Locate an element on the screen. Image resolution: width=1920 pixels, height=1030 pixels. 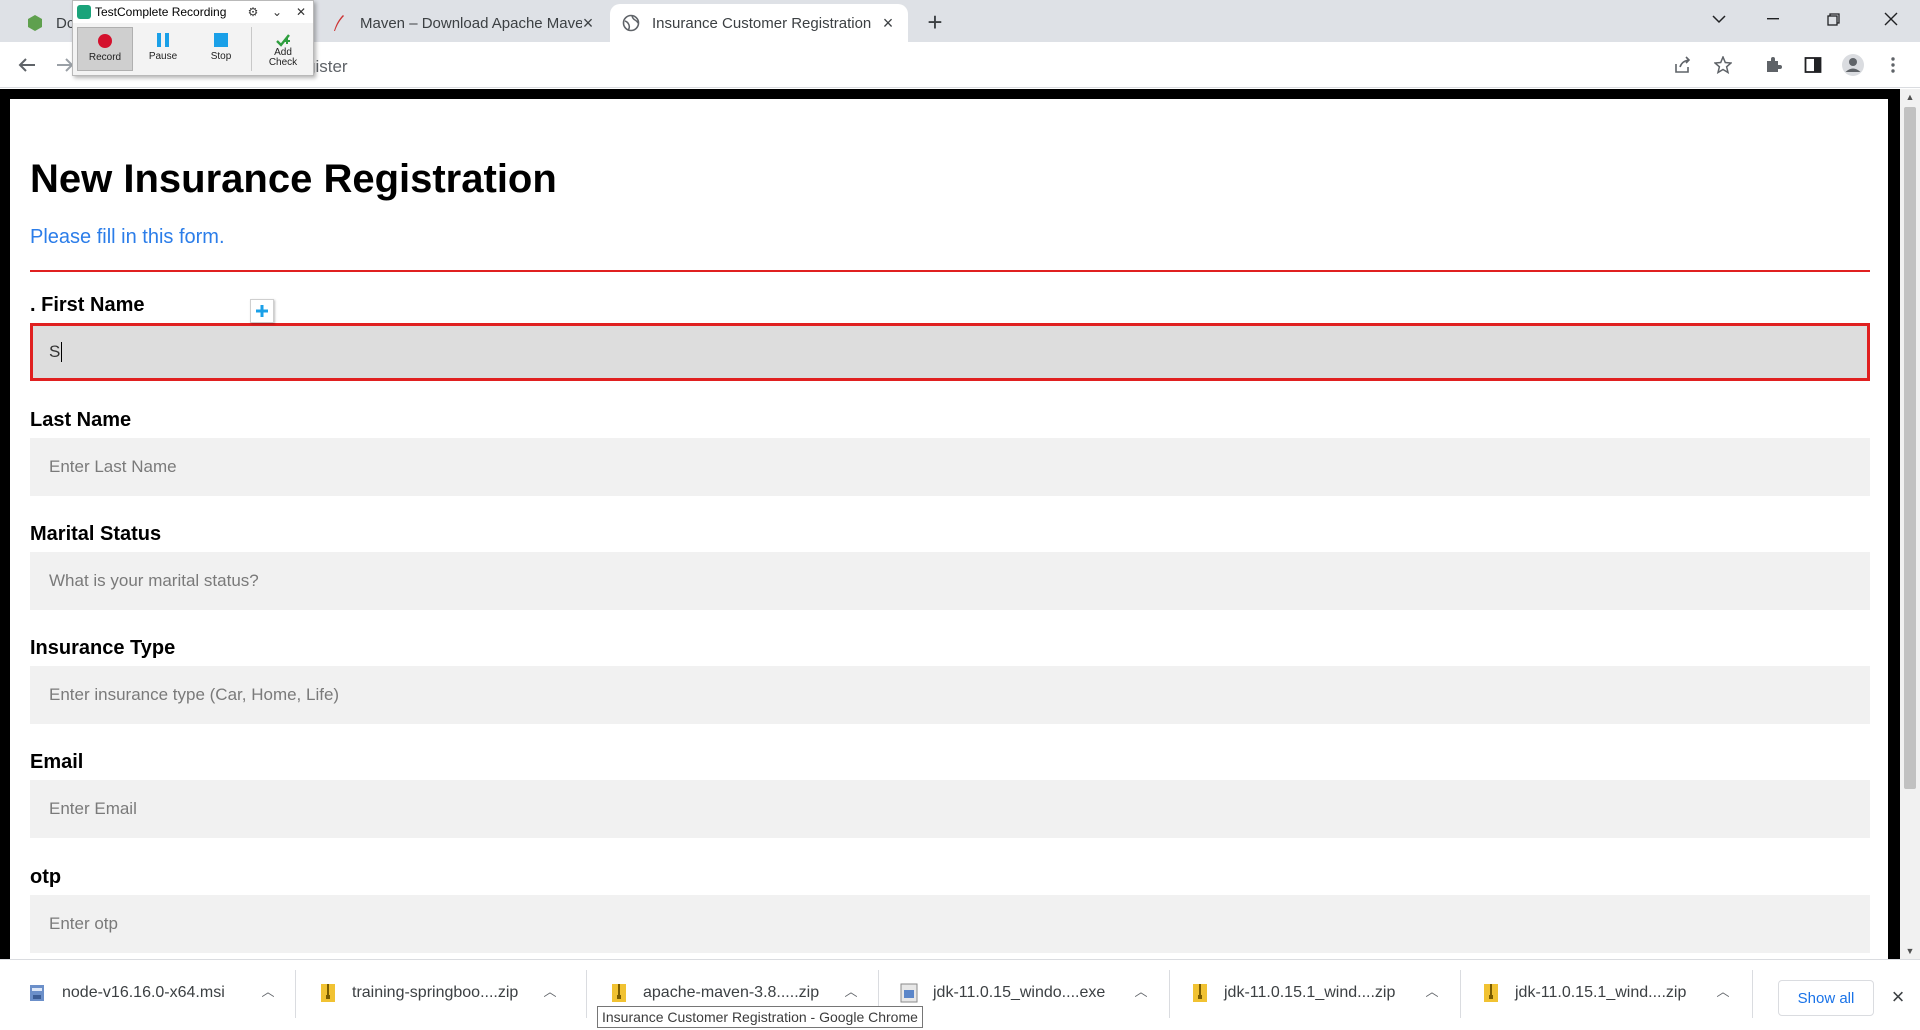
restore-window-icon is located at coordinates (1833, 19).